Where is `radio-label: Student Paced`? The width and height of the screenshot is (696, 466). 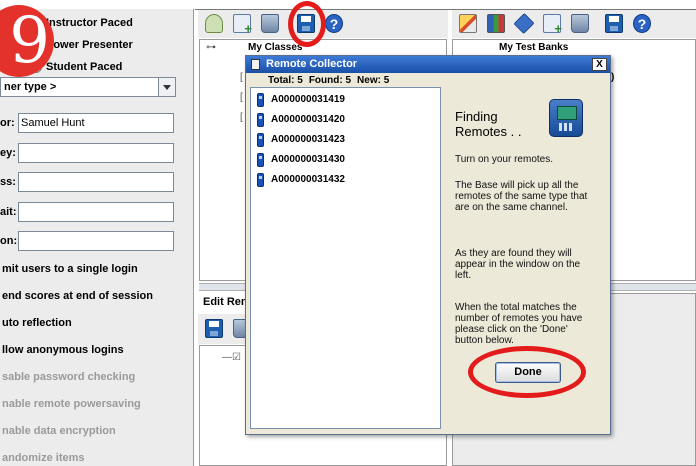 radio-label: Student Paced is located at coordinates (84, 67).